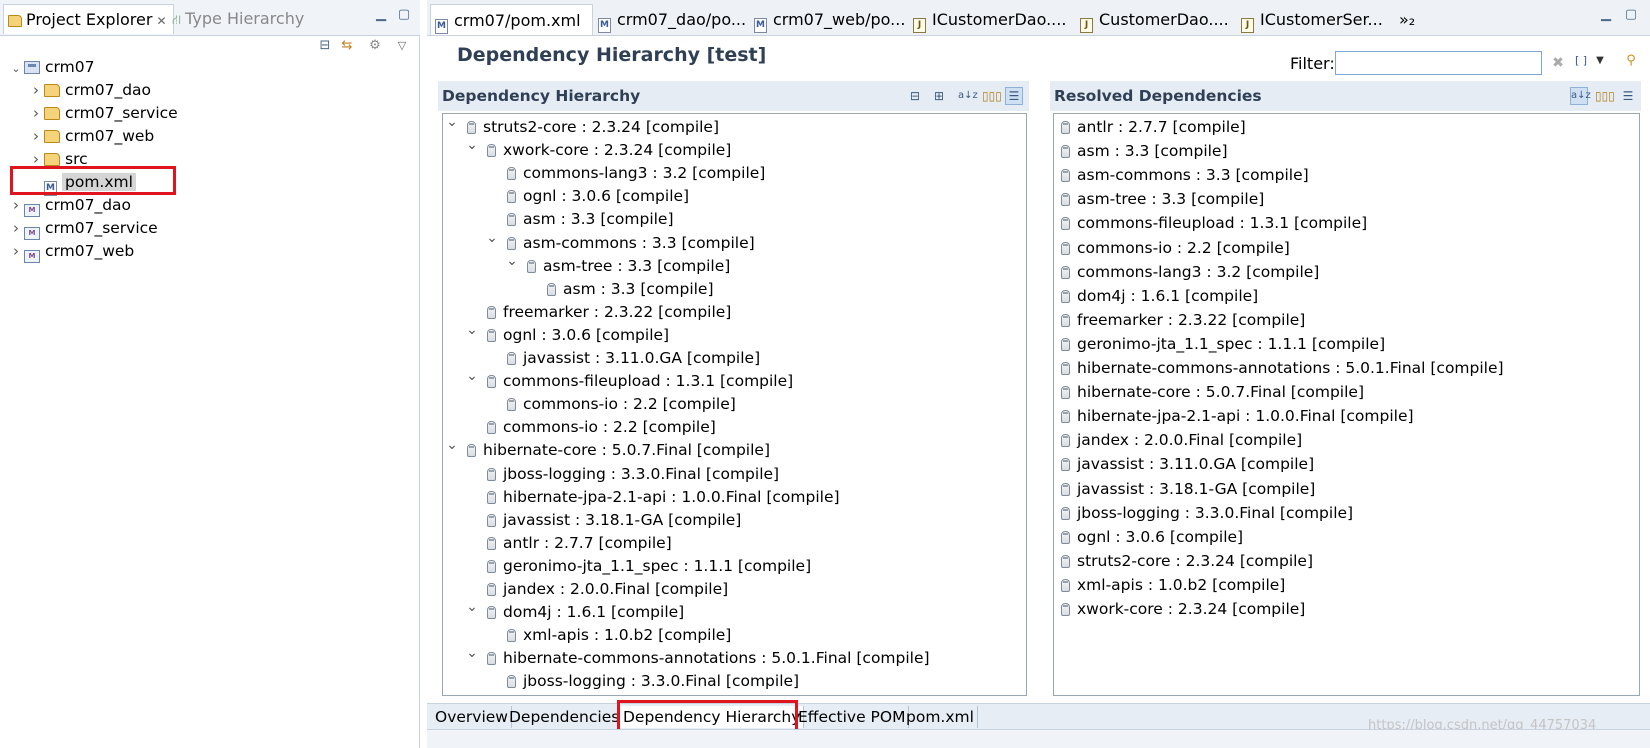 The width and height of the screenshot is (1650, 748). What do you see at coordinates (347, 46) in the screenshot?
I see `link-with-editor-icon: ⇆` at bounding box center [347, 46].